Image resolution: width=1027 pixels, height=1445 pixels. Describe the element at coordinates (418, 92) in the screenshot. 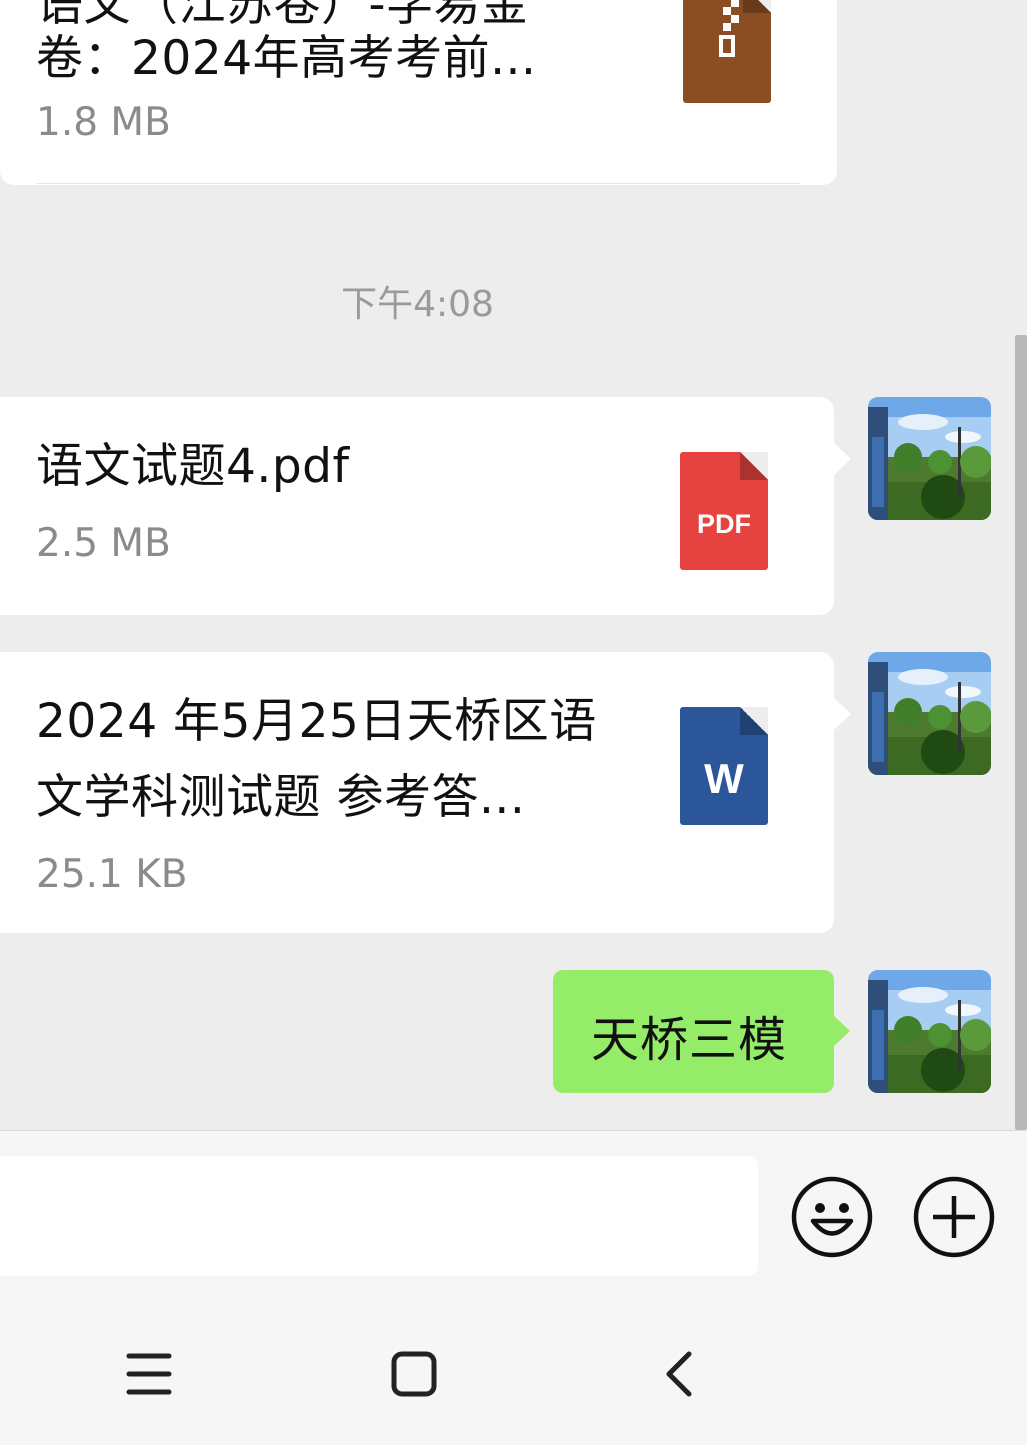

I see `file-message-zip: 语文（江苏卷）-学易金 卷：2024年高考考前... 1.8 MB` at that location.